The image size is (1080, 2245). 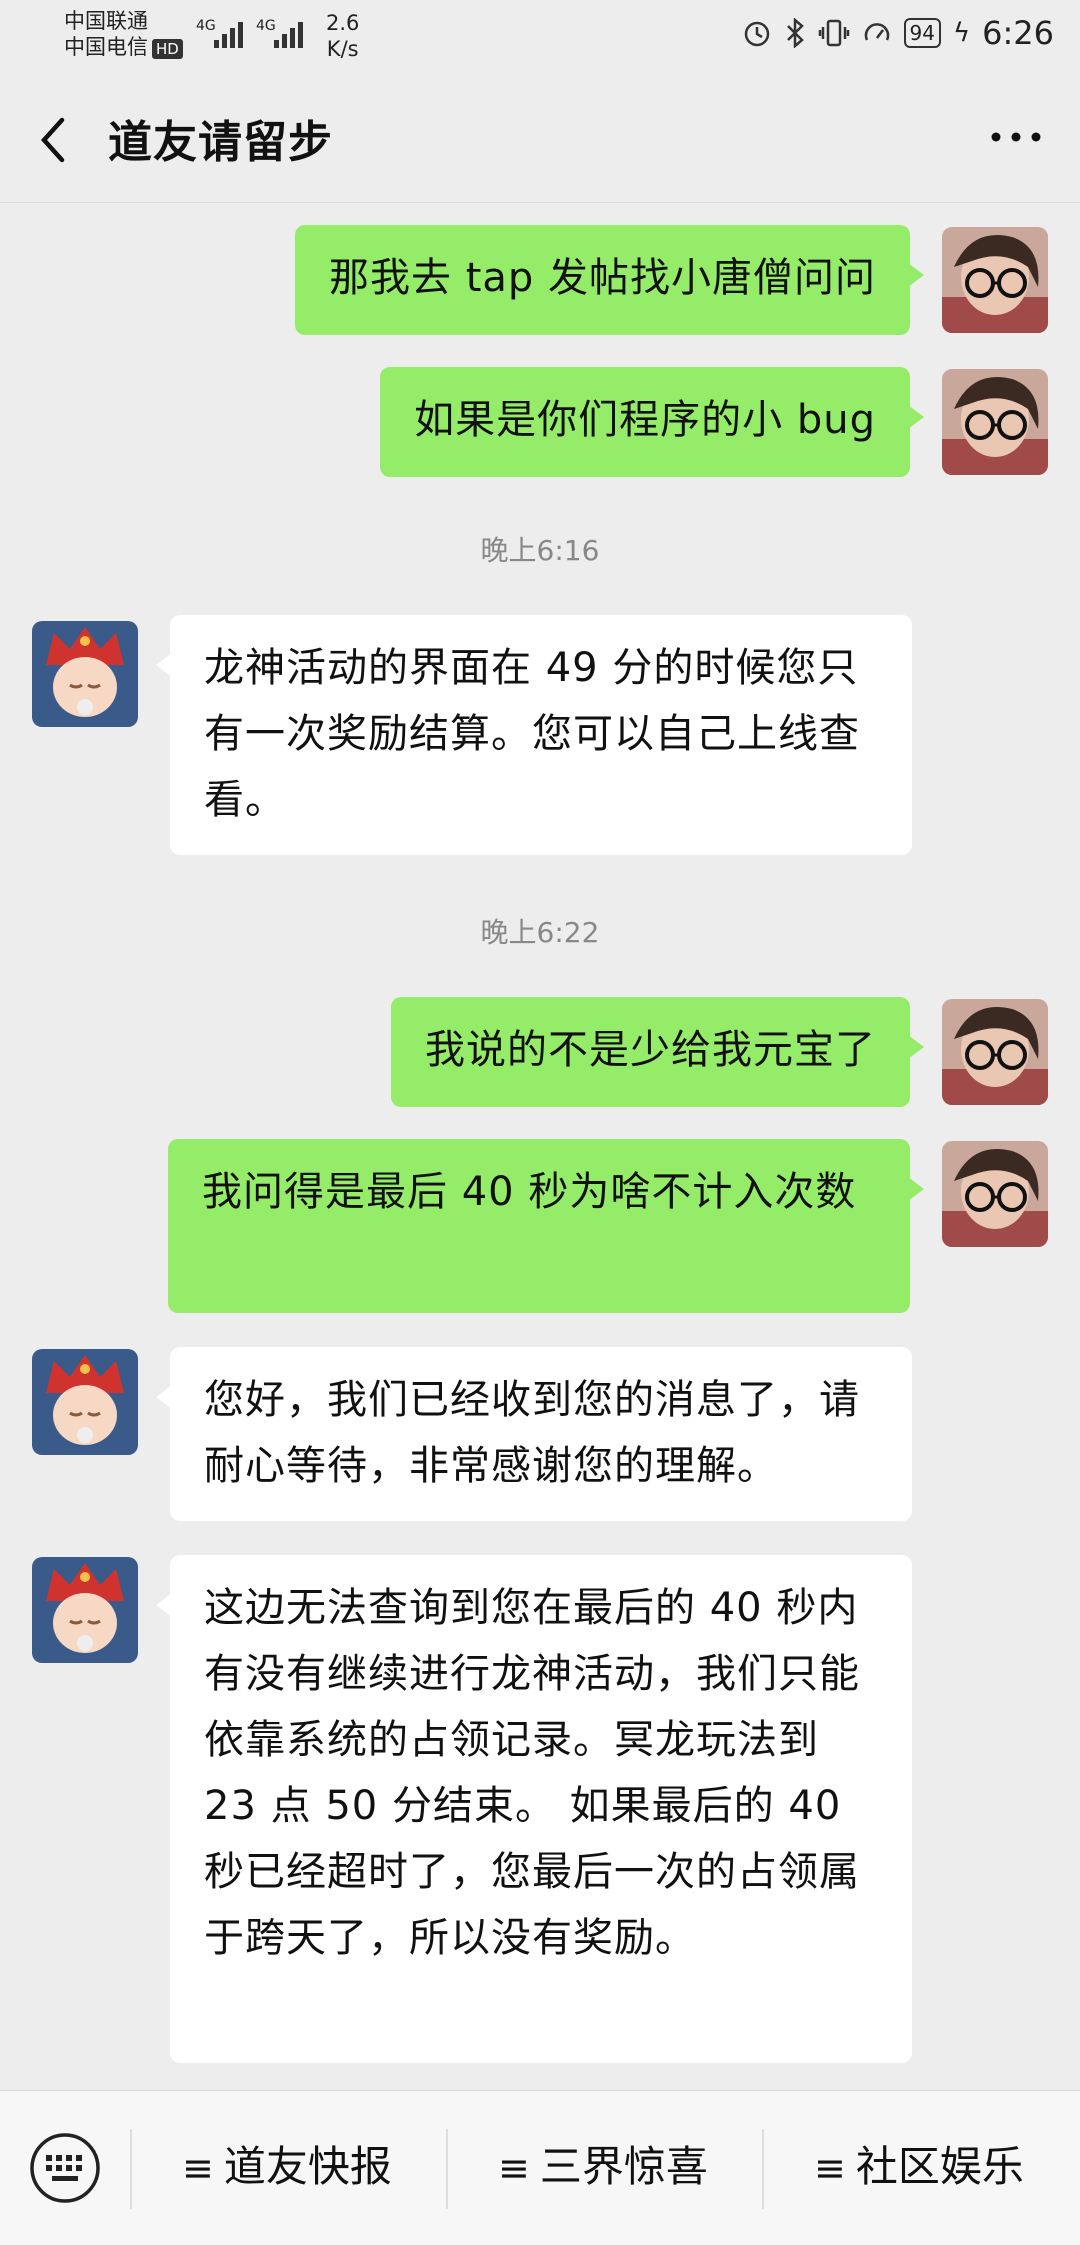 I want to click on bluetooth-icon, so click(x=795, y=33).